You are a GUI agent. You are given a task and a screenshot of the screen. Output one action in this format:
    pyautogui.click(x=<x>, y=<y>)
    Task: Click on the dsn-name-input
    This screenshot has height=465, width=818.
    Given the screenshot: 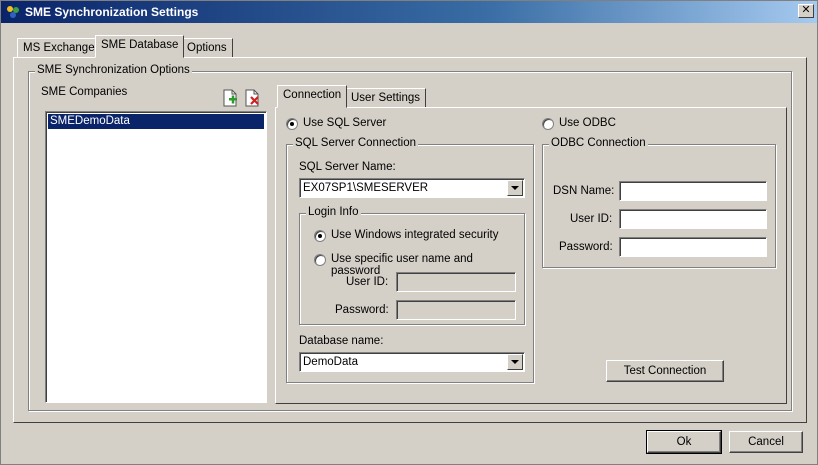 What is the action you would take?
    pyautogui.click(x=693, y=191)
    